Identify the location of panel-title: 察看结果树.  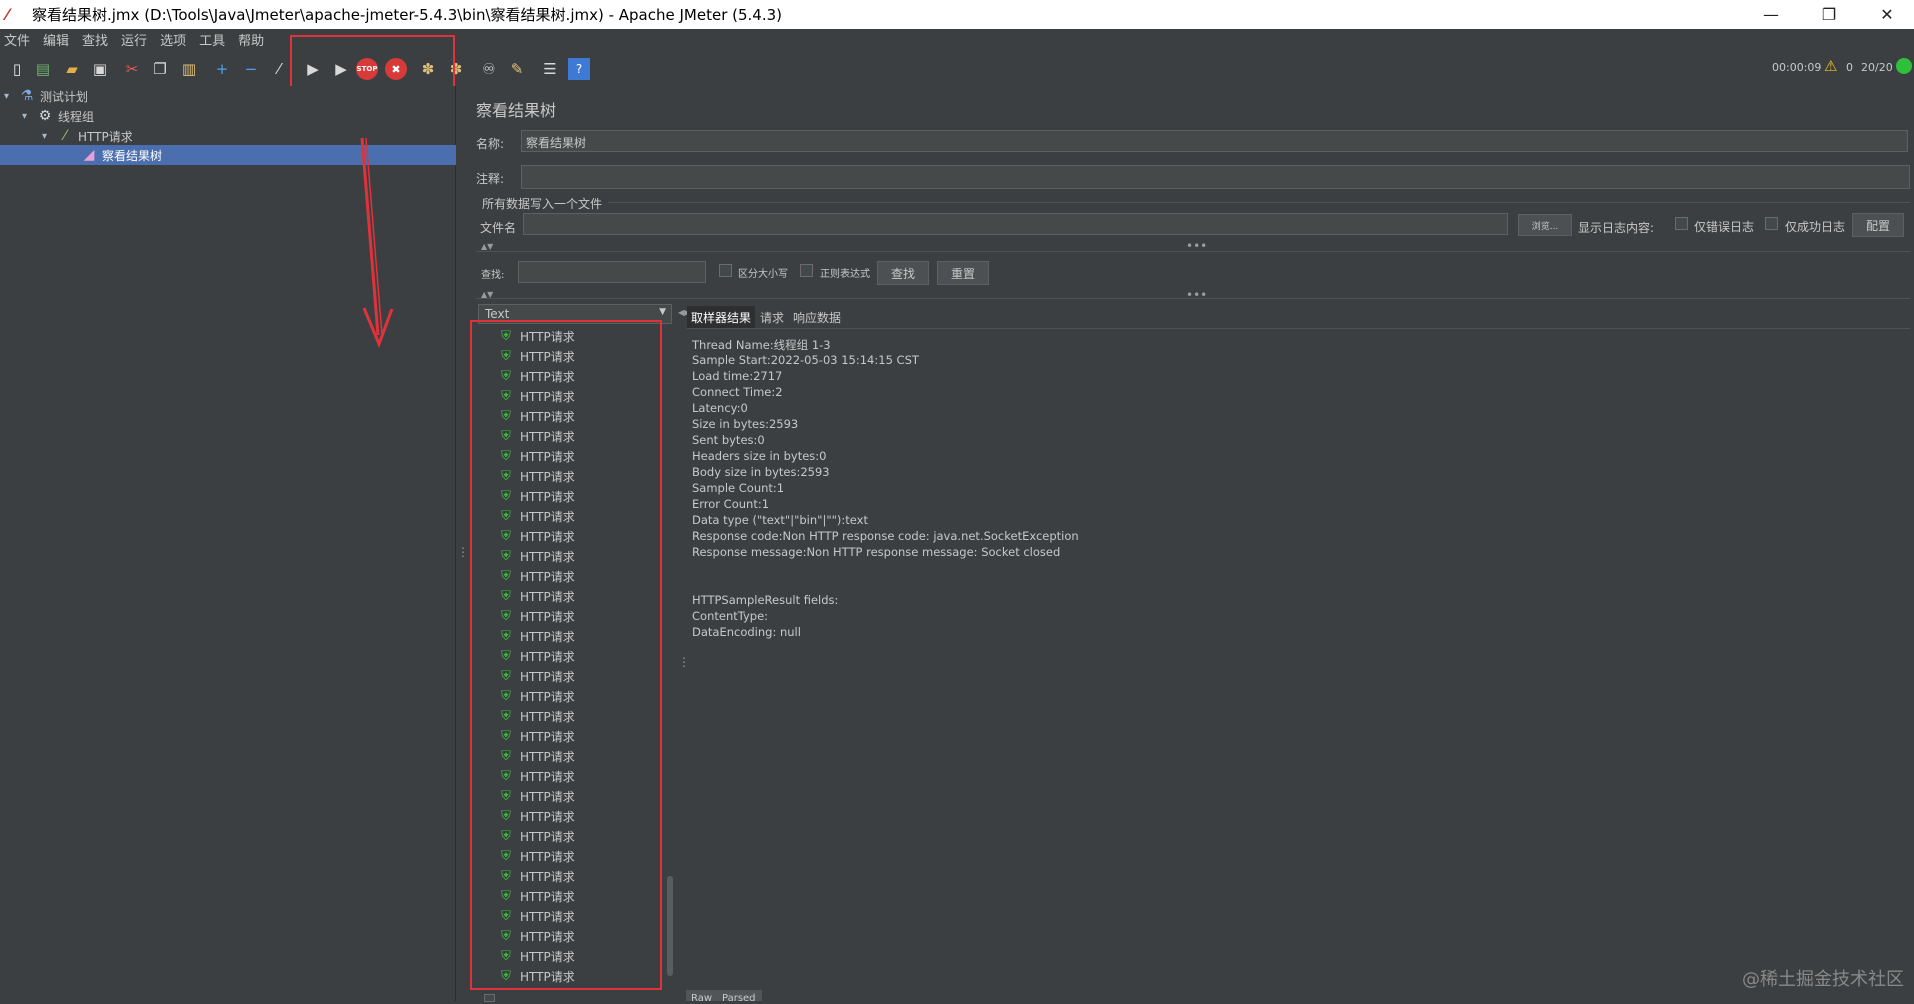
(516, 109).